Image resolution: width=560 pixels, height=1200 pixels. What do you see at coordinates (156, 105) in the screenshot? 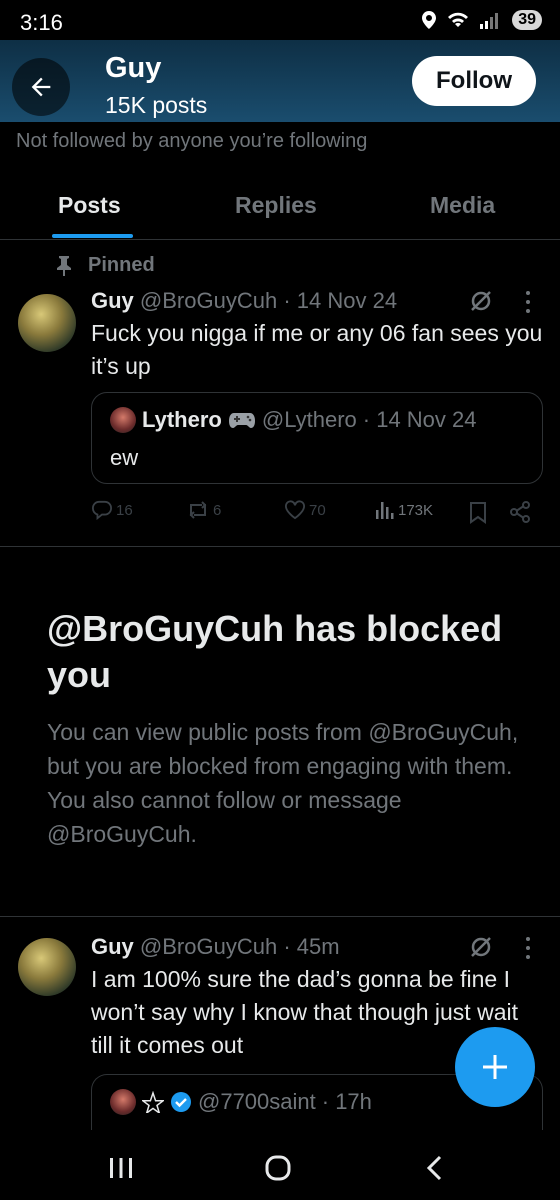
I see `post-count: 15K posts` at bounding box center [156, 105].